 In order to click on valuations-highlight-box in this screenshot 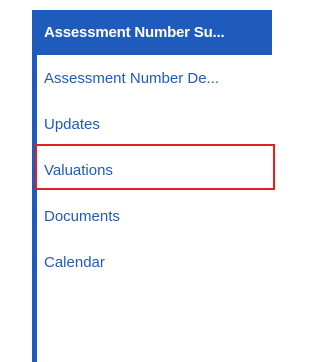, I will do `click(155, 167)`.